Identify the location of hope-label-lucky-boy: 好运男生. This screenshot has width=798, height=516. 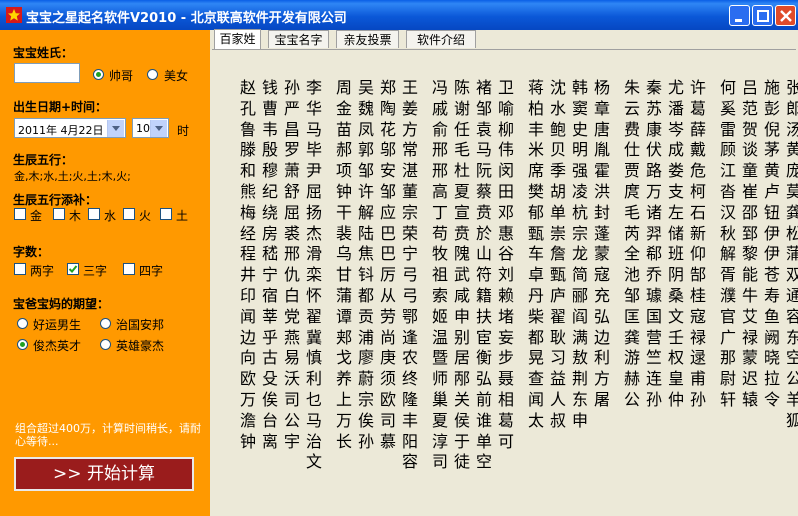
(57, 325).